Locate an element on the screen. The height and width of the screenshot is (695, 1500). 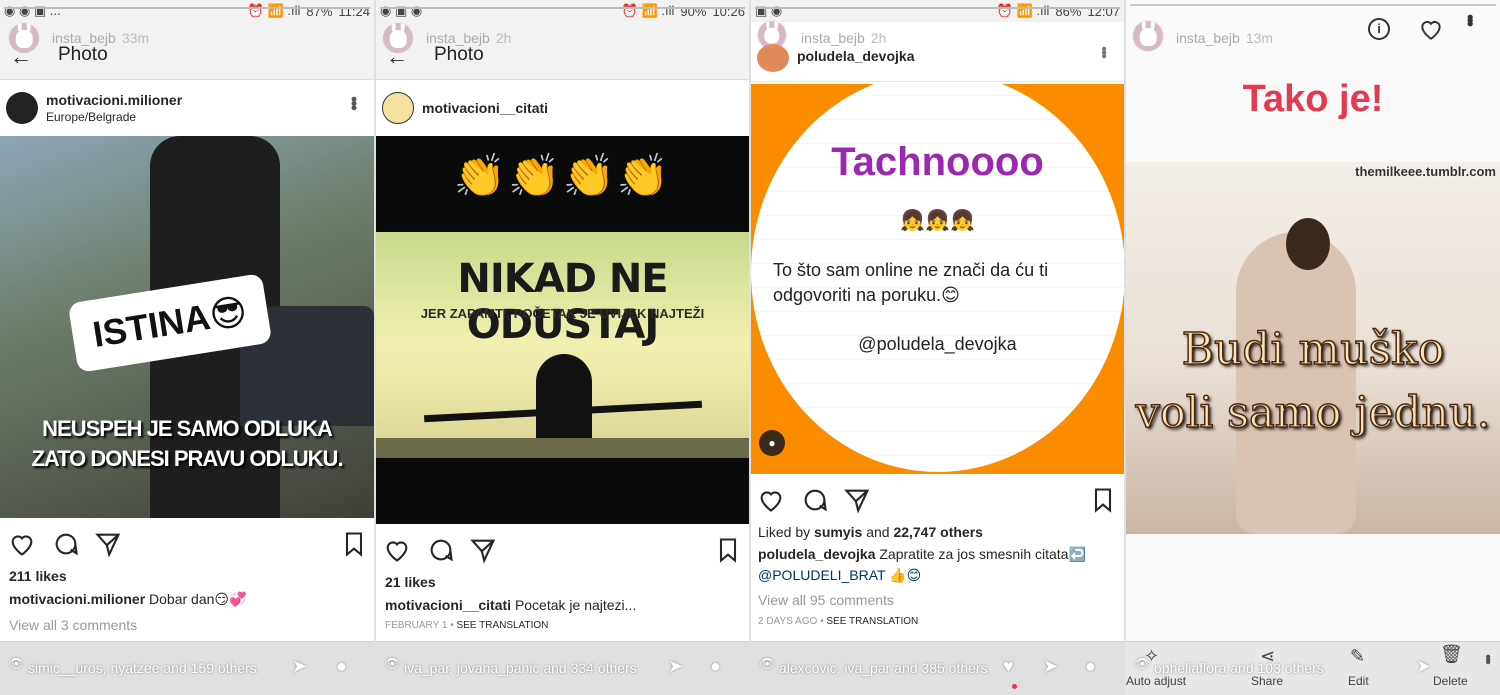
post-header: motivacioni.milioner Europe/Belgrade ••• is located at coordinates (187, 109).